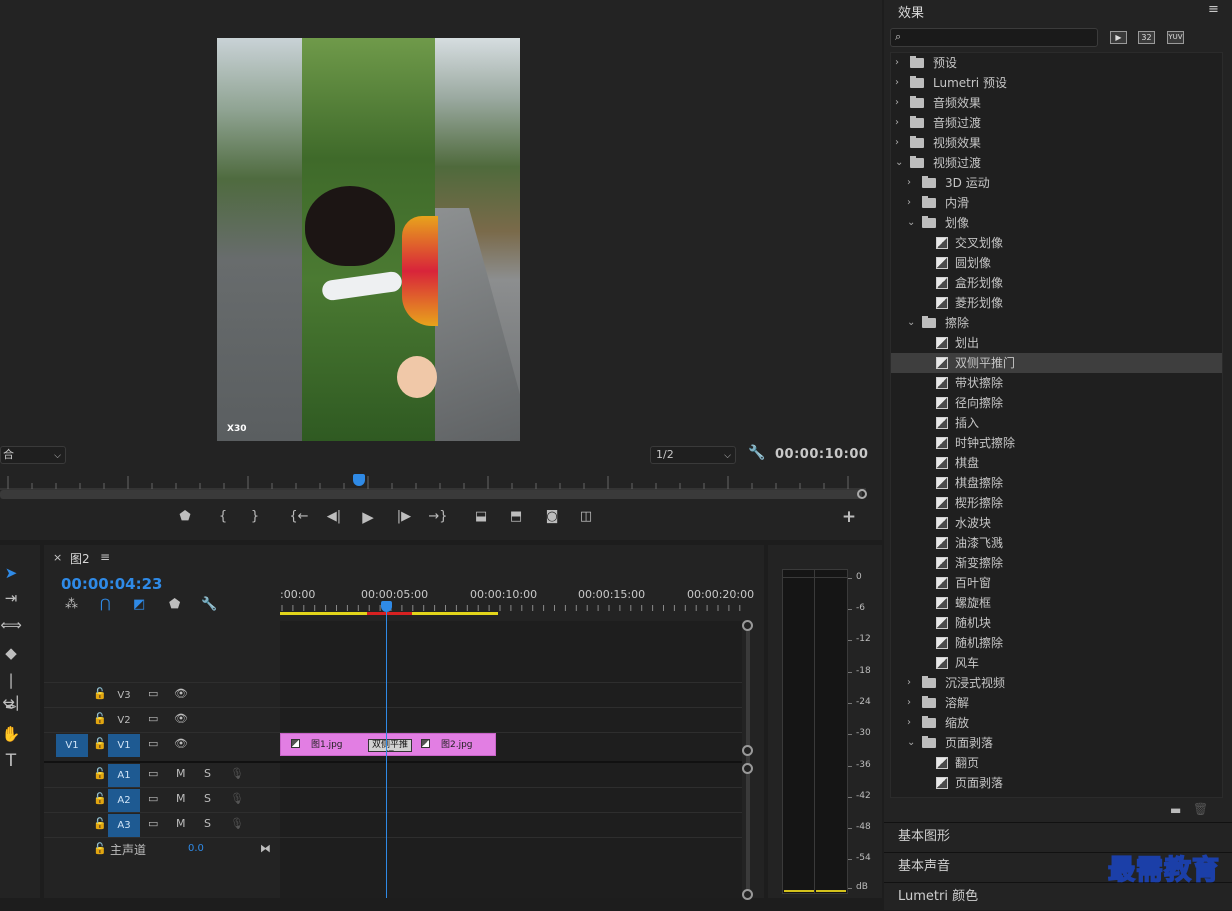  I want to click on effect-folder: › 视频效果, so click(1056, 143).